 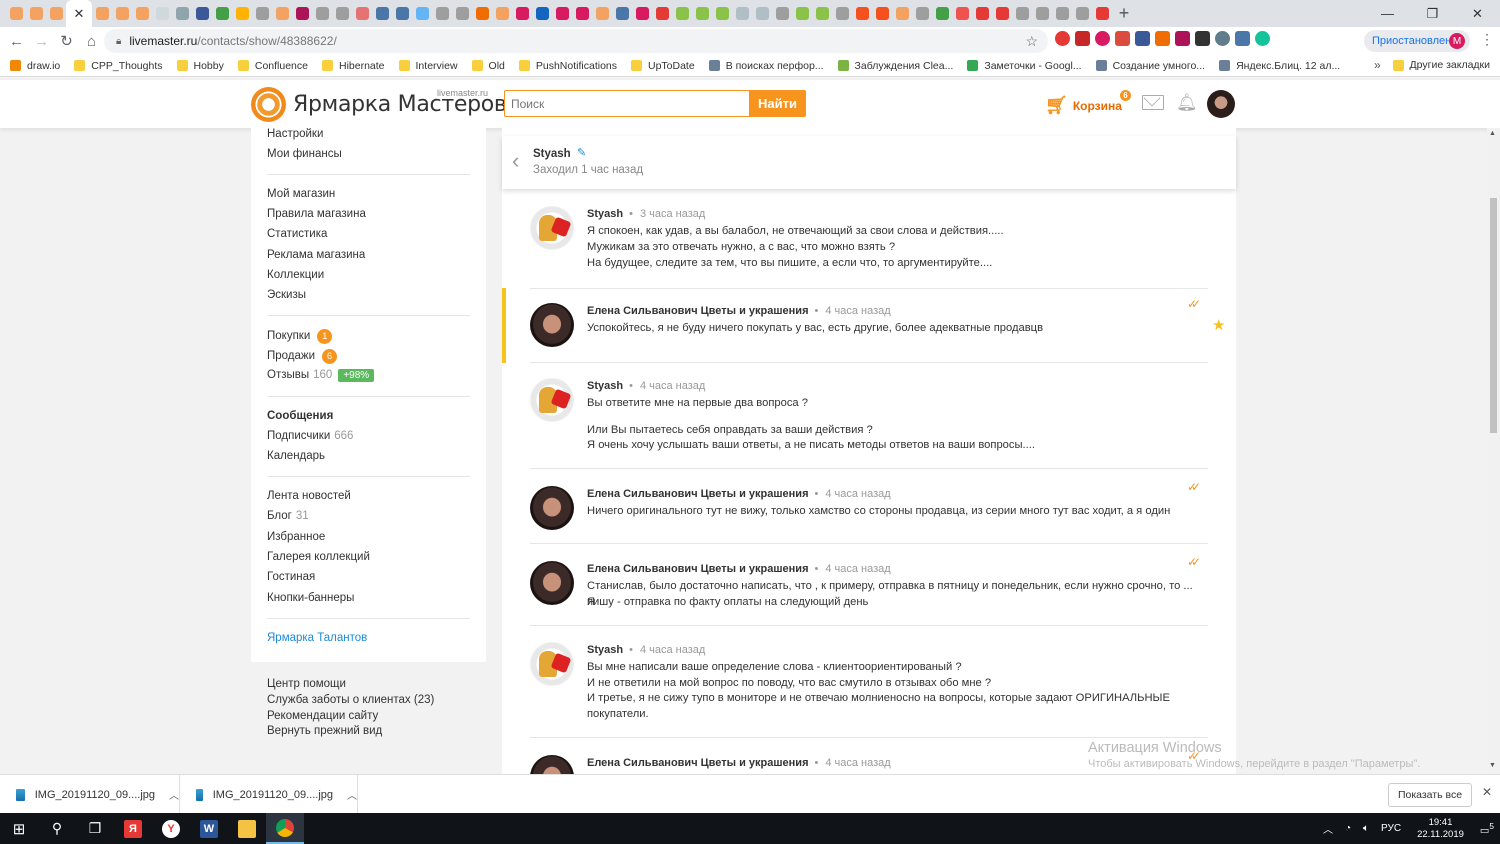 What do you see at coordinates (288, 516) in the screenshot?
I see `sidebar-item-blog: Блог 31` at bounding box center [288, 516].